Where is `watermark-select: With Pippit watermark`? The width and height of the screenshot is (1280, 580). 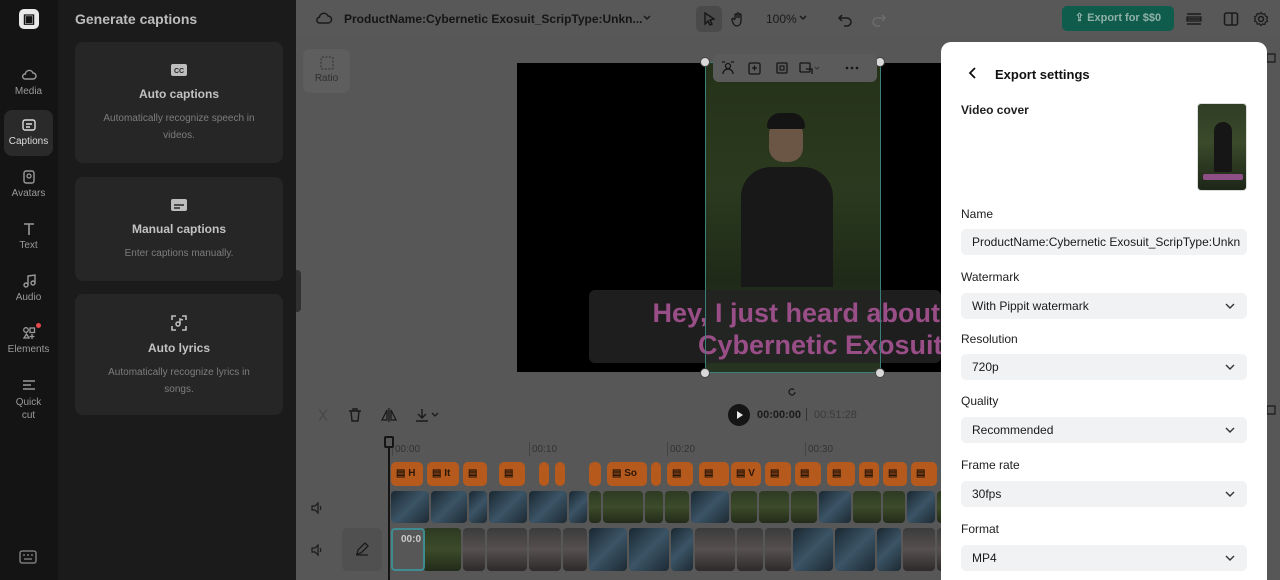
watermark-select: With Pippit watermark is located at coordinates (1104, 306).